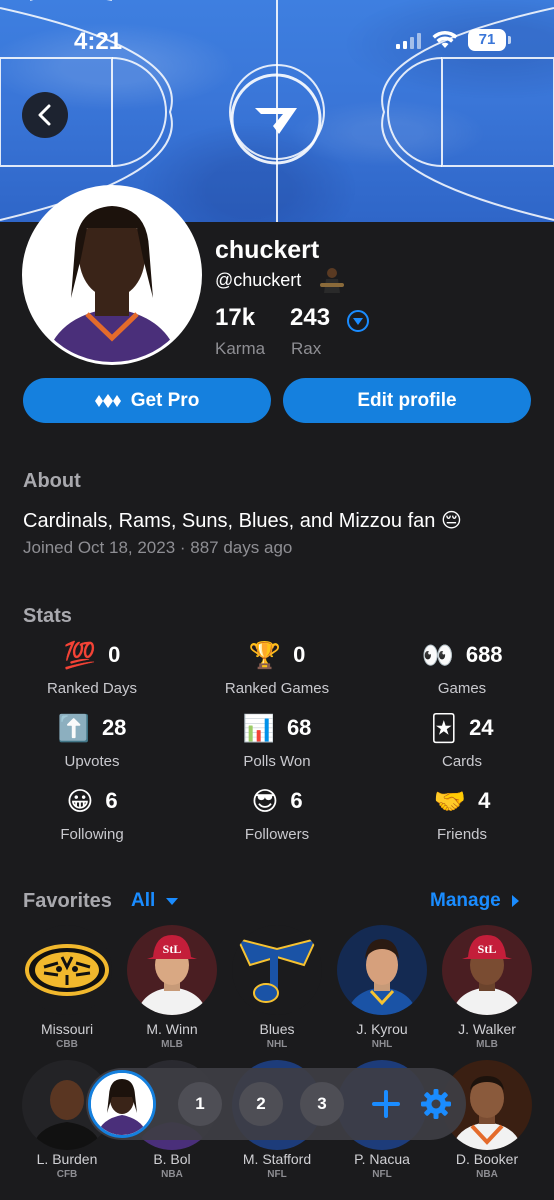 This screenshot has width=554, height=1200. Describe the element at coordinates (165, 400) in the screenshot. I see `get-pro-label: Get Pro` at that location.